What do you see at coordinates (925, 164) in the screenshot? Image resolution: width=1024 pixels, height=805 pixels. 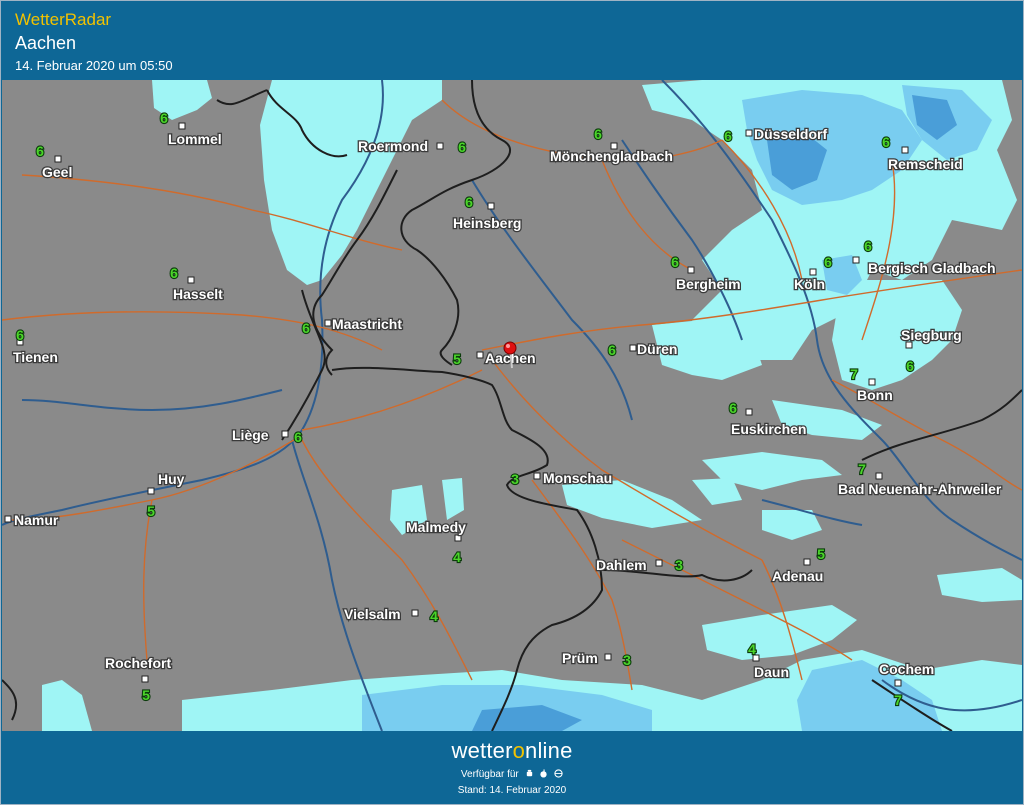 I see `city-label: Remscheid` at bounding box center [925, 164].